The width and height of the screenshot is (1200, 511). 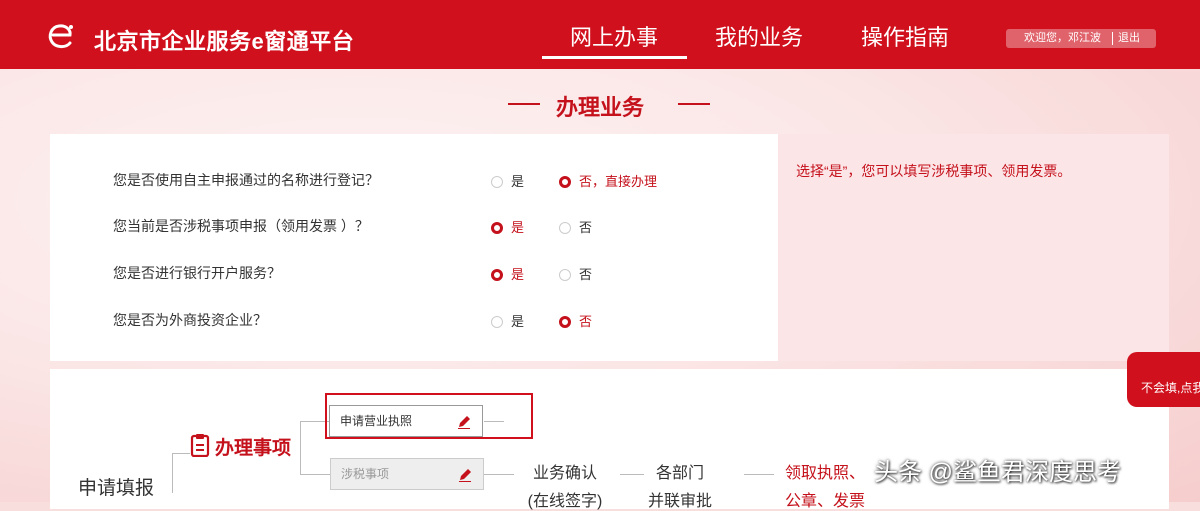 What do you see at coordinates (824, 487) in the screenshot?
I see `step-collect-license: 领取执照、 公章、发票` at bounding box center [824, 487].